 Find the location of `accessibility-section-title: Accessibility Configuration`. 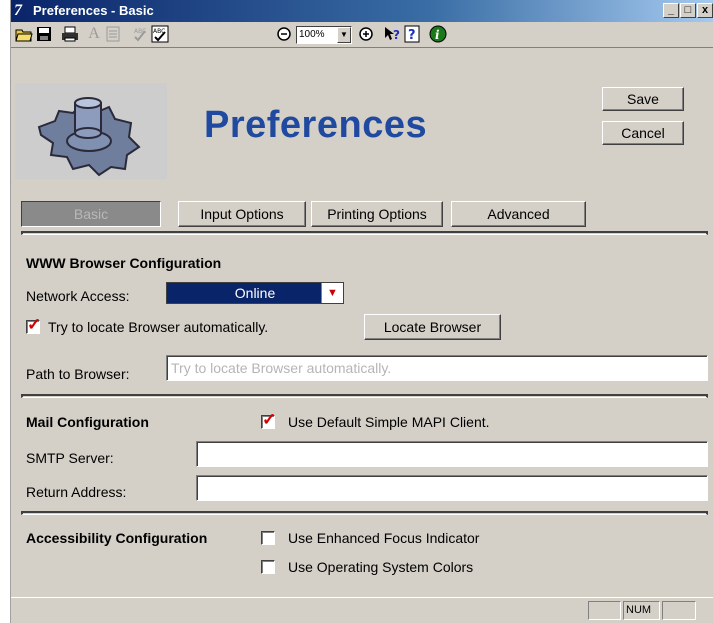

accessibility-section-title: Accessibility Configuration is located at coordinates (117, 538).